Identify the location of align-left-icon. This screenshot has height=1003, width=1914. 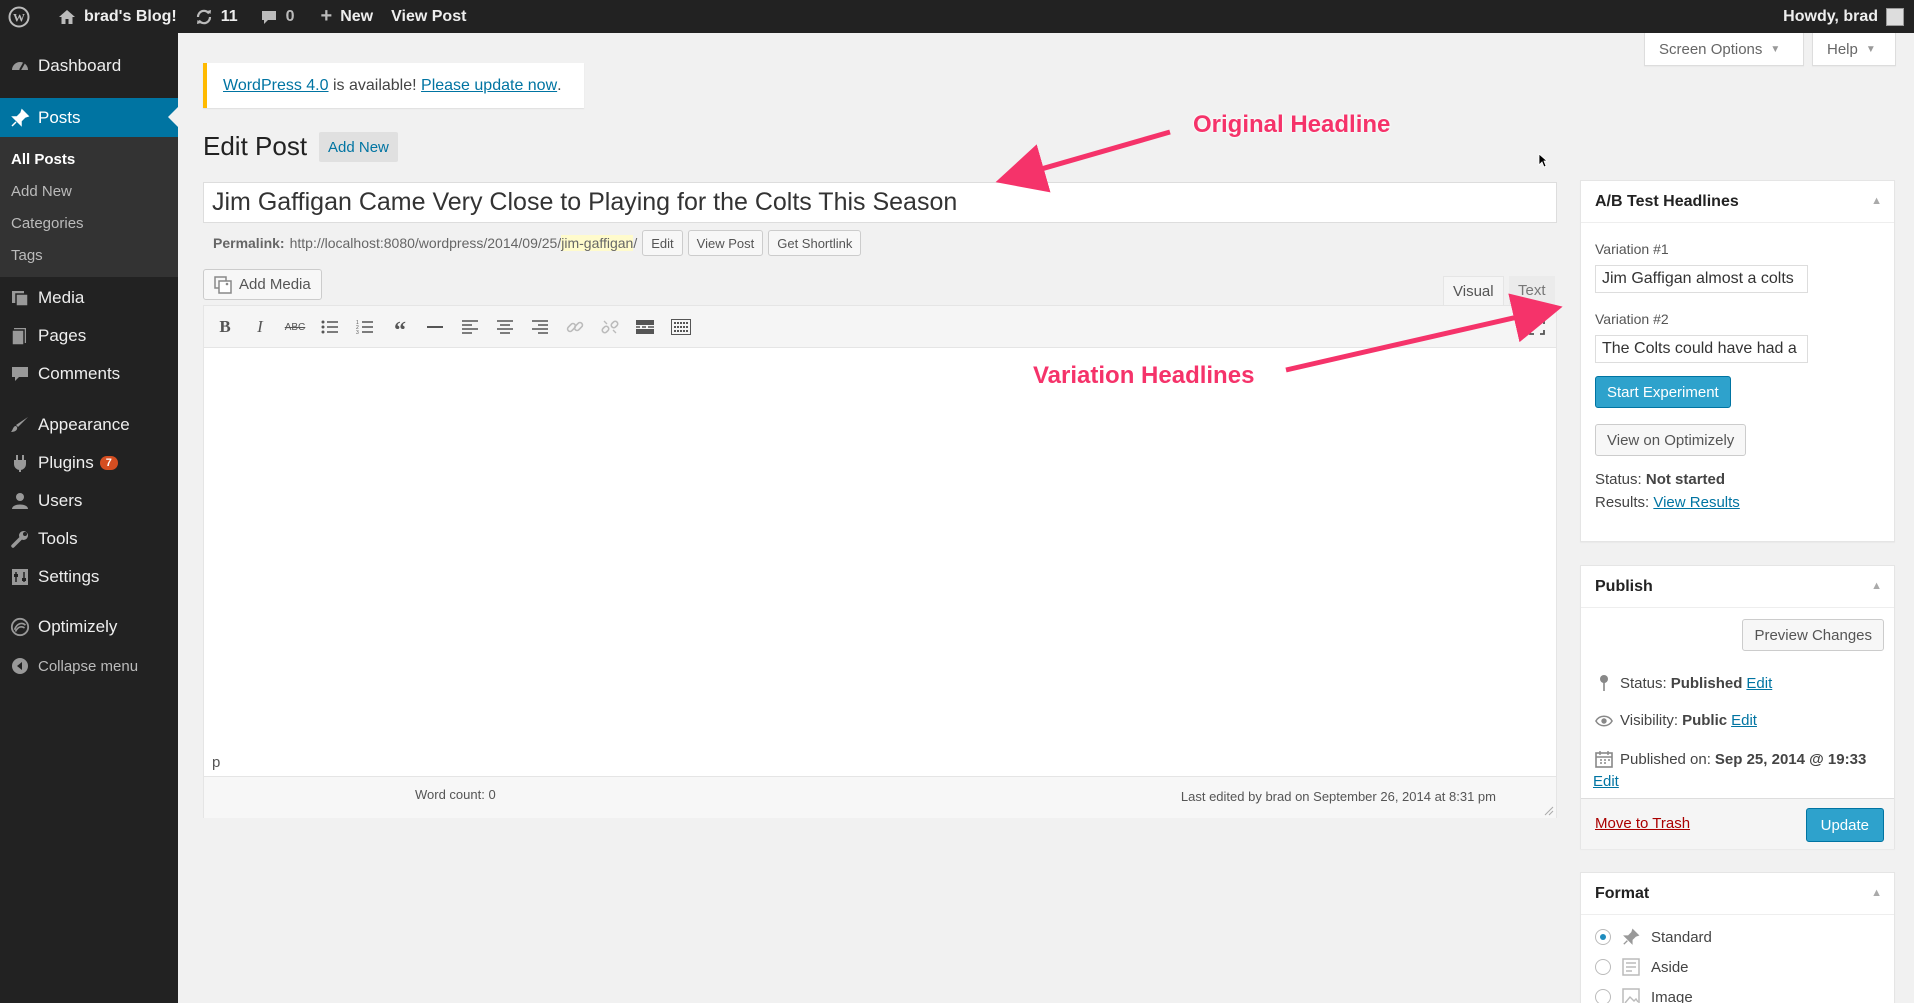
(470, 327).